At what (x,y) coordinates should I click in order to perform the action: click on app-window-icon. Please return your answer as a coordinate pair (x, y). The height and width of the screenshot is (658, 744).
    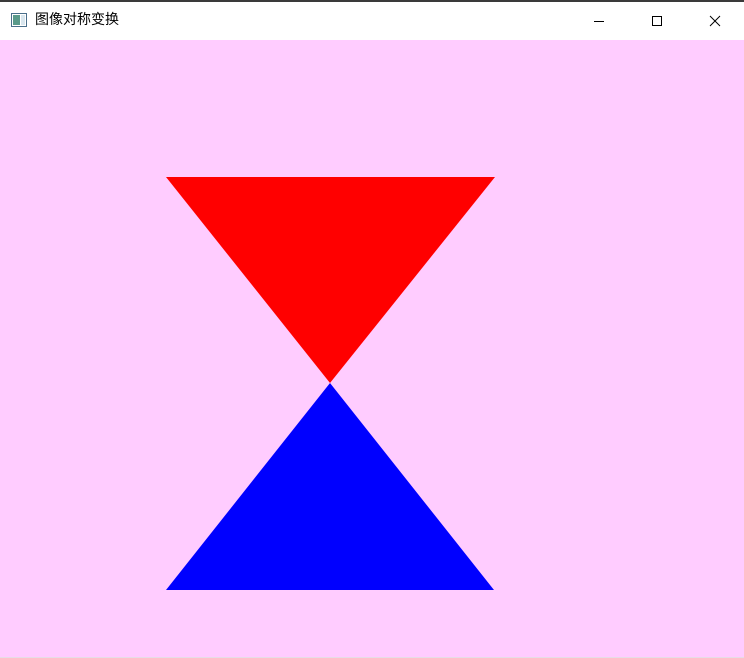
    Looking at the image, I should click on (19, 19).